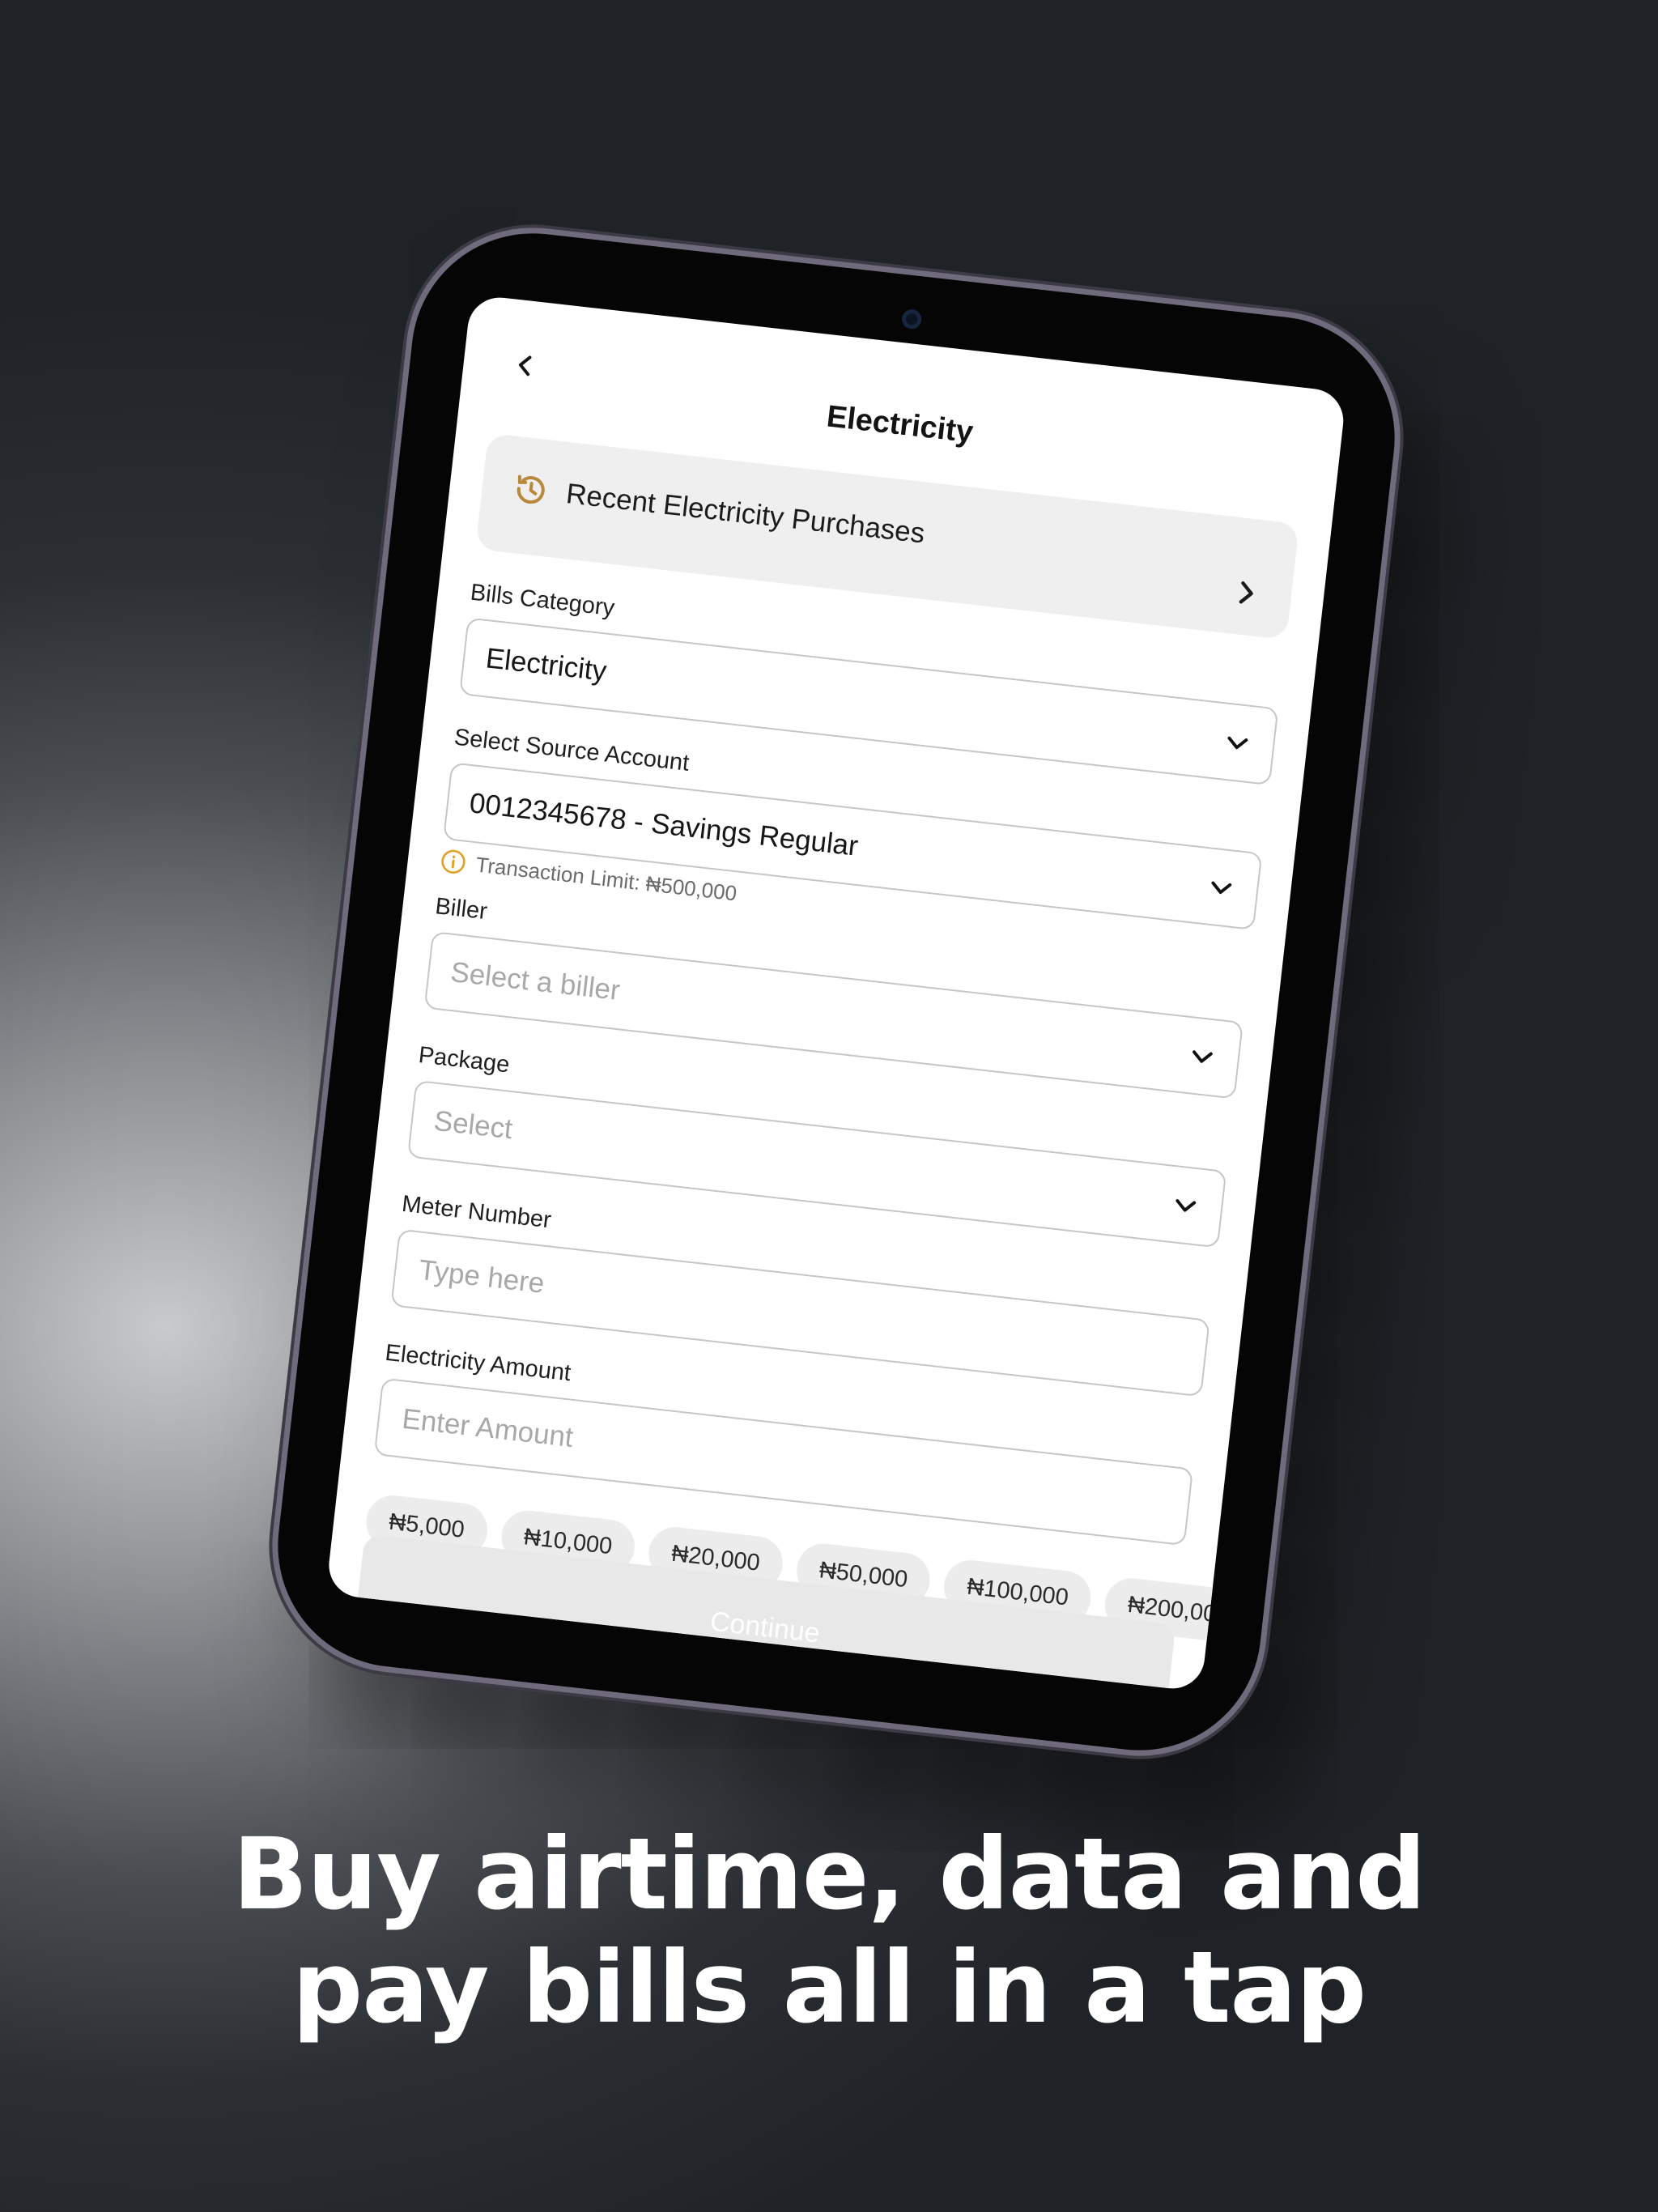 Image resolution: width=1658 pixels, height=2212 pixels. I want to click on source-account-value: 0012345678 - Savings Regular, so click(664, 825).